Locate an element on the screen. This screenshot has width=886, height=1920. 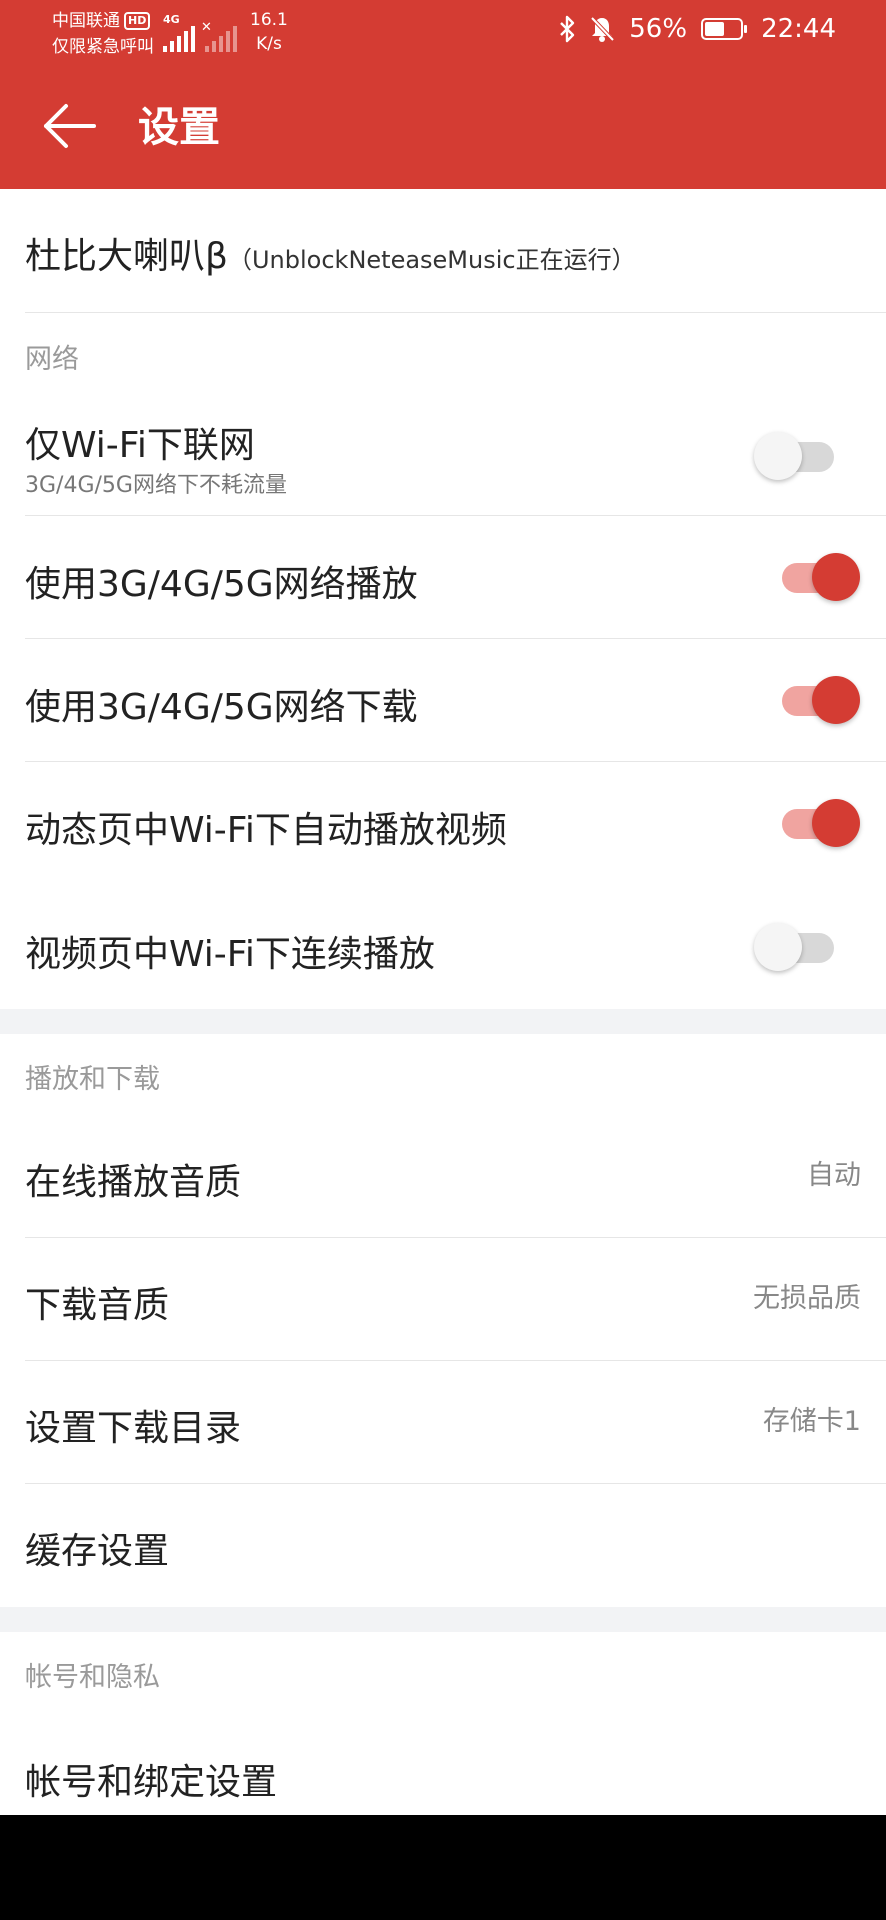
section-title-account: 帐号和隐私 is located at coordinates (92, 1677).